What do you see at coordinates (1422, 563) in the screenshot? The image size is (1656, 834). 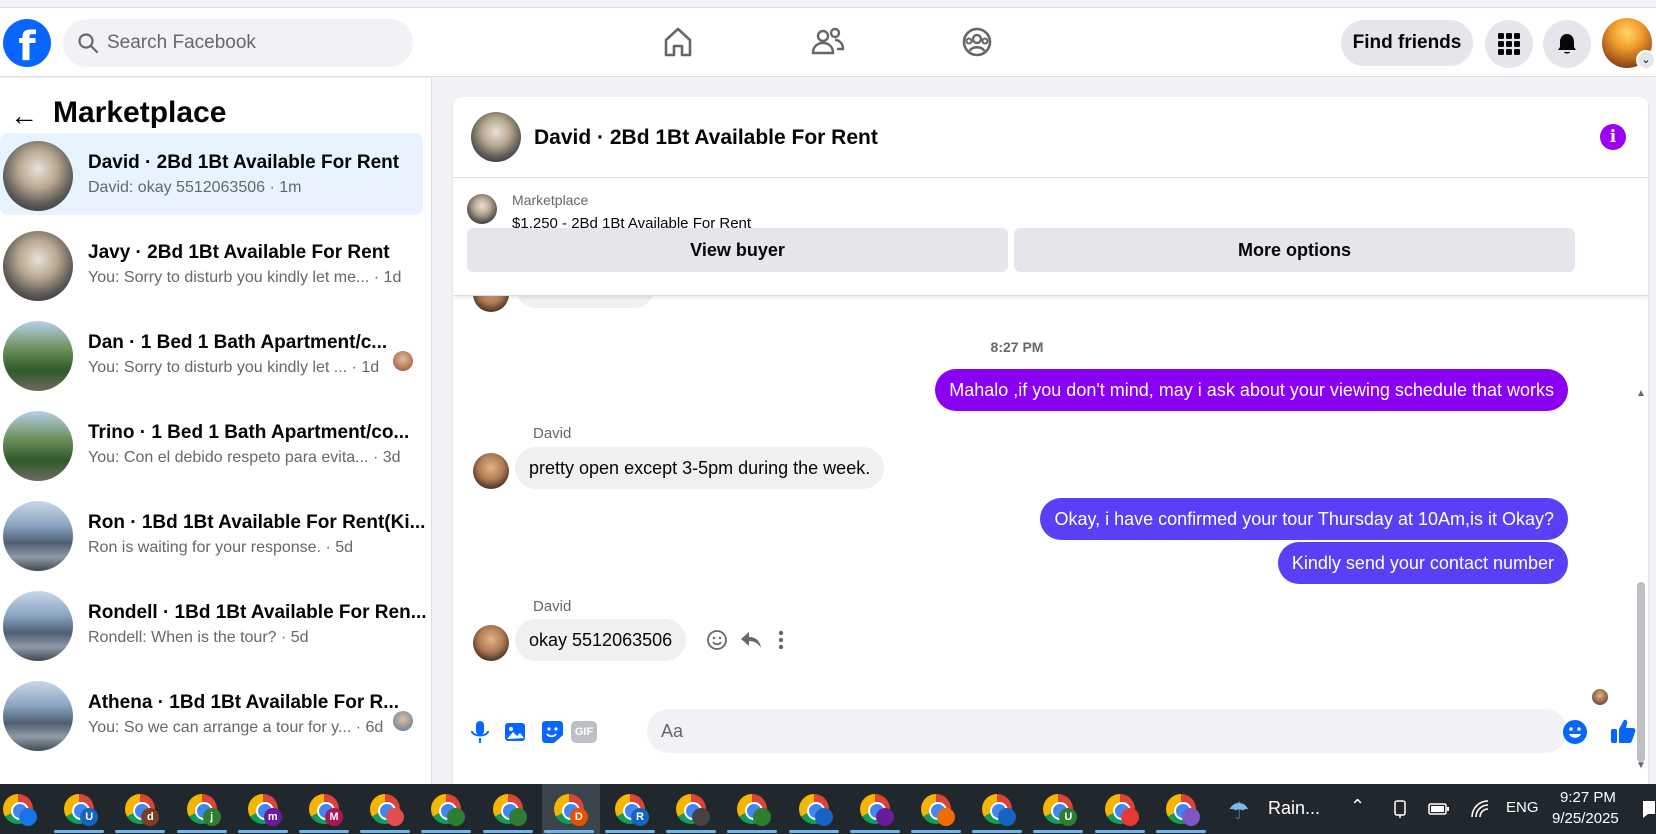 I see `outgoing-message: Kindly send your contact number` at bounding box center [1422, 563].